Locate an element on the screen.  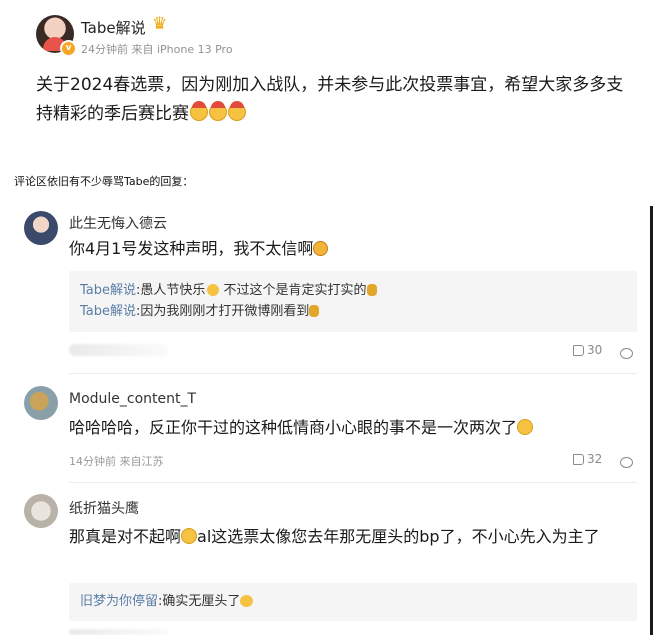
reply-text: :愚人节快乐 is located at coordinates (171, 290).